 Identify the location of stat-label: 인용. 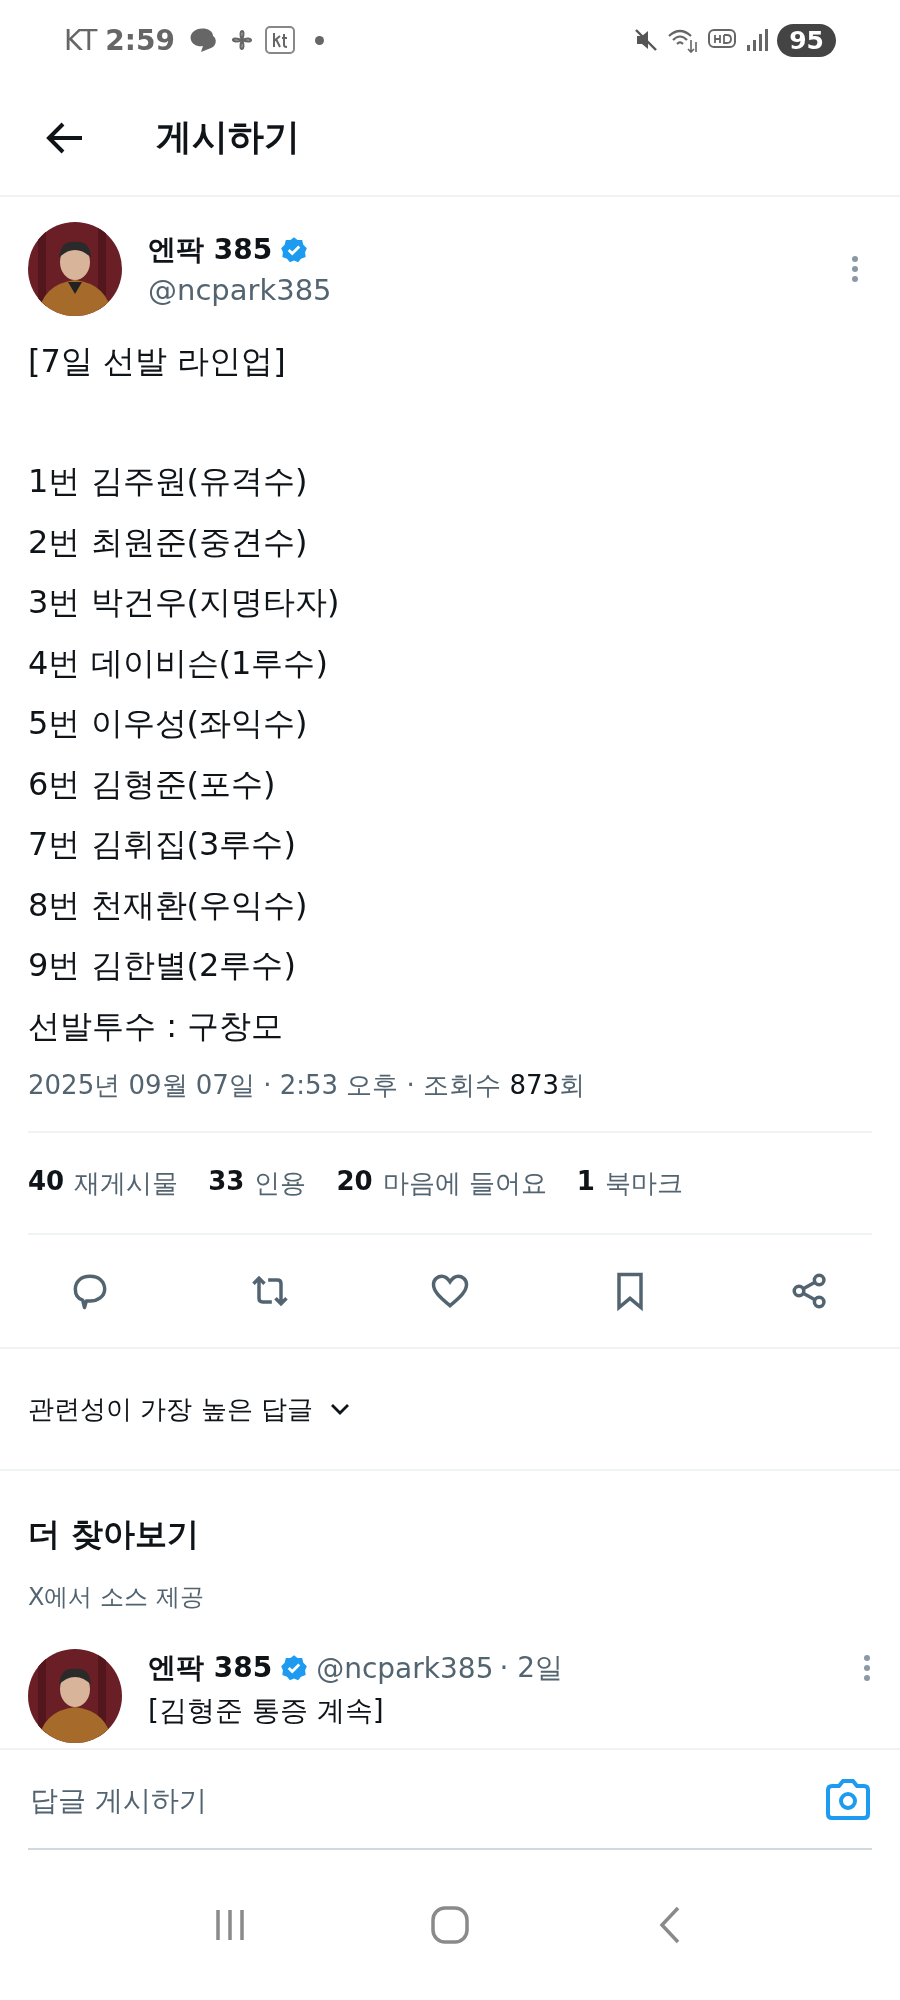
(280, 1183).